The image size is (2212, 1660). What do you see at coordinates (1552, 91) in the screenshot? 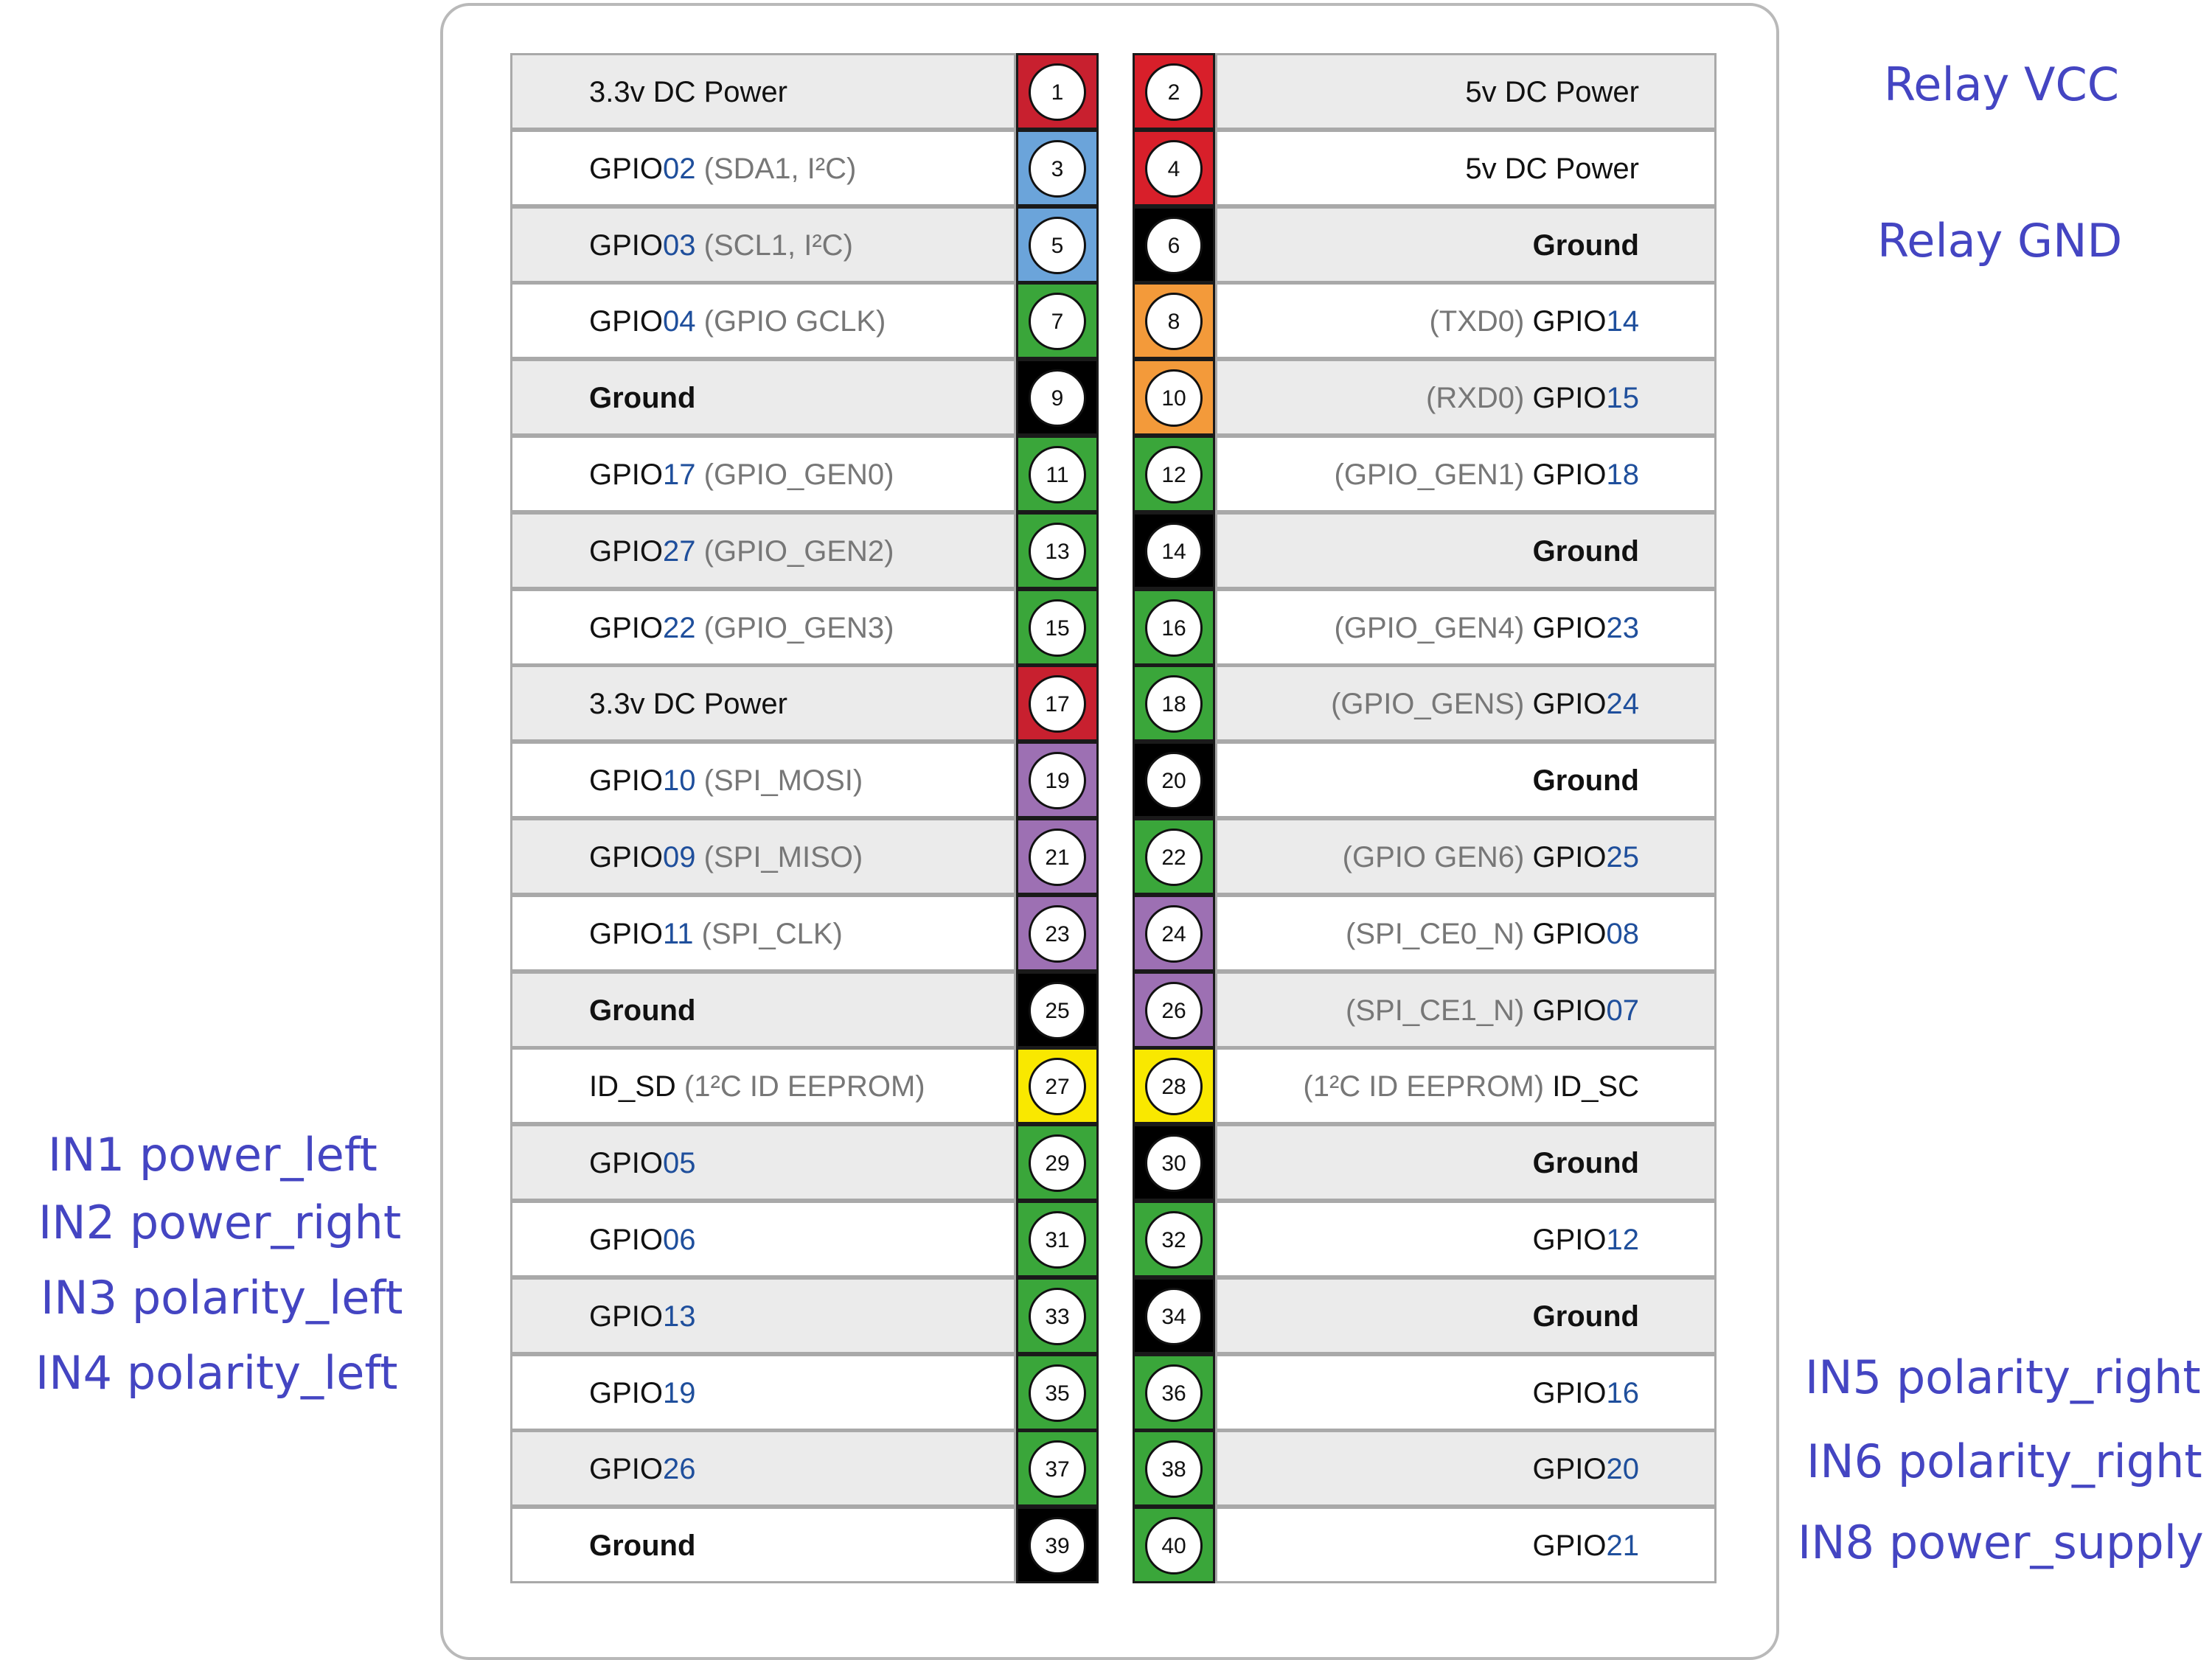
I see `pin-2-label: 5v DC Power` at bounding box center [1552, 91].